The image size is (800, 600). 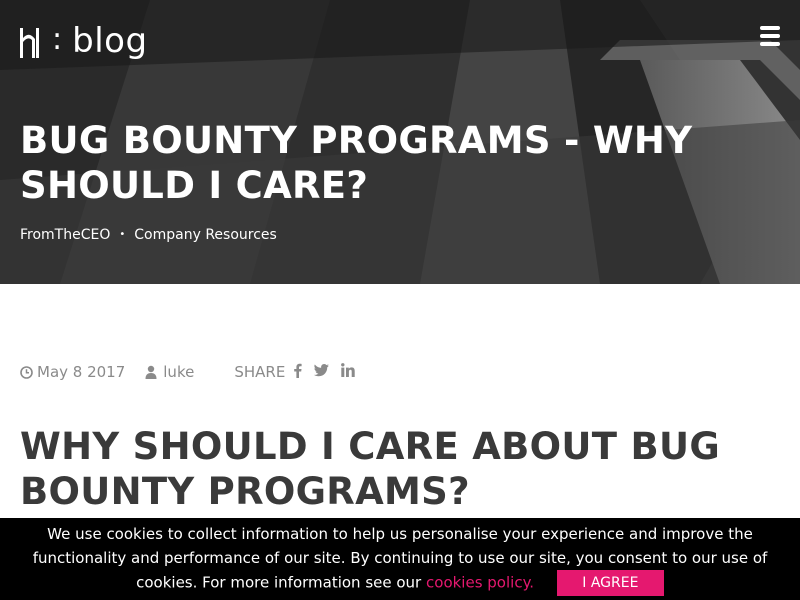 I want to click on post-author: luke, so click(x=169, y=372).